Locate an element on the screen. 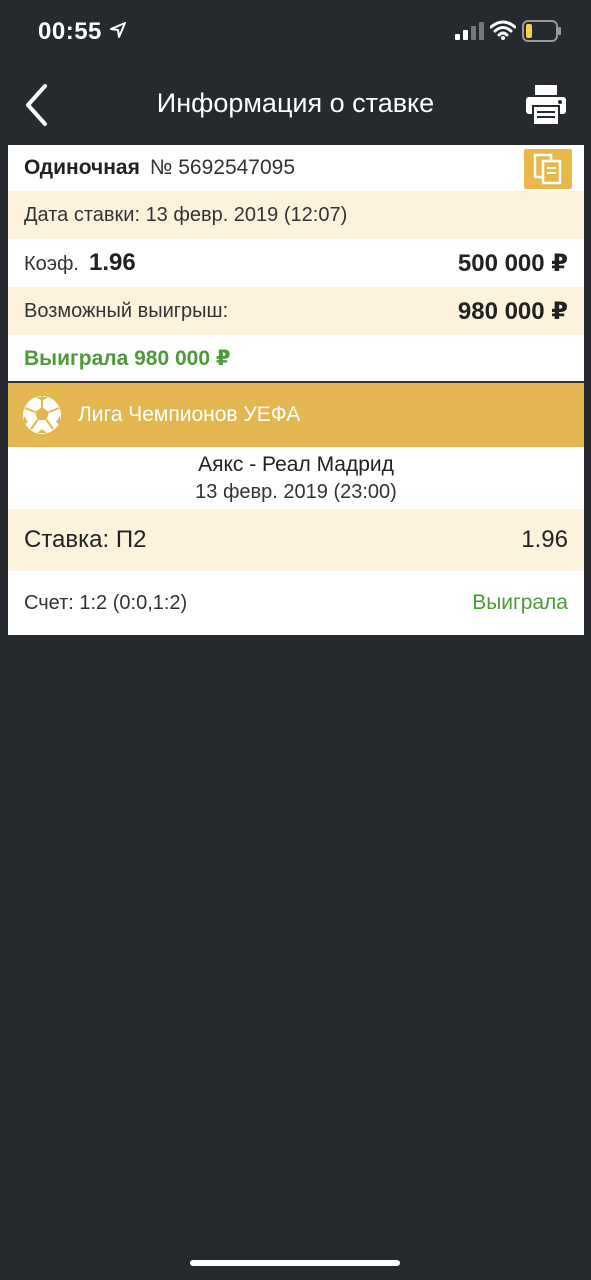  pick-odds: 1.96 is located at coordinates (544, 539).